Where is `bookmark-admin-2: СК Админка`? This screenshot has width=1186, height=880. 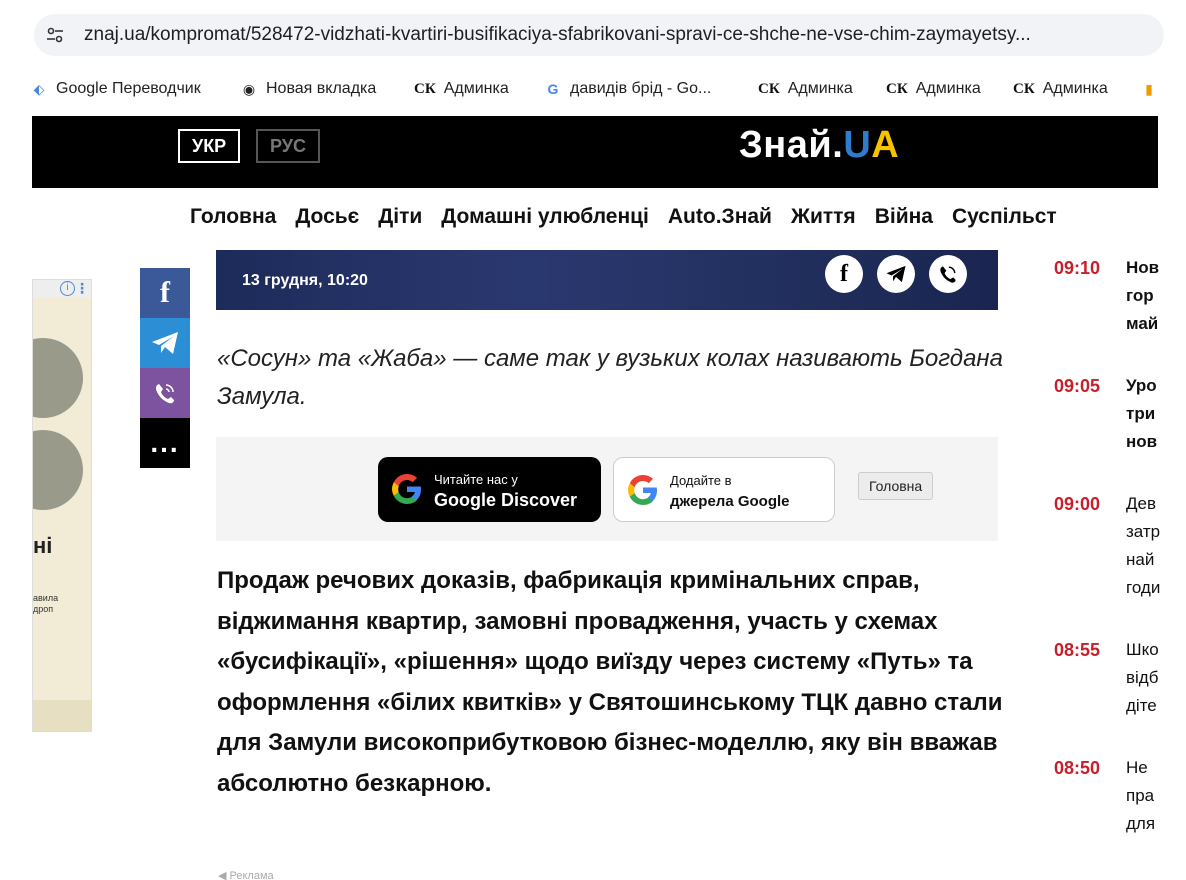 bookmark-admin-2: СК Админка is located at coordinates (805, 89).